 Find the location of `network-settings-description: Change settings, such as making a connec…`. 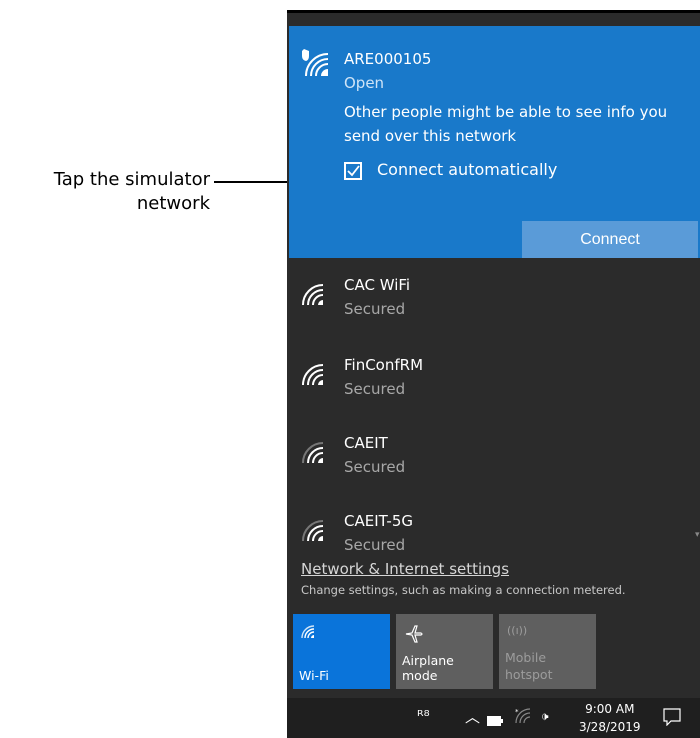

network-settings-description: Change settings, such as making a connec… is located at coordinates (463, 590).